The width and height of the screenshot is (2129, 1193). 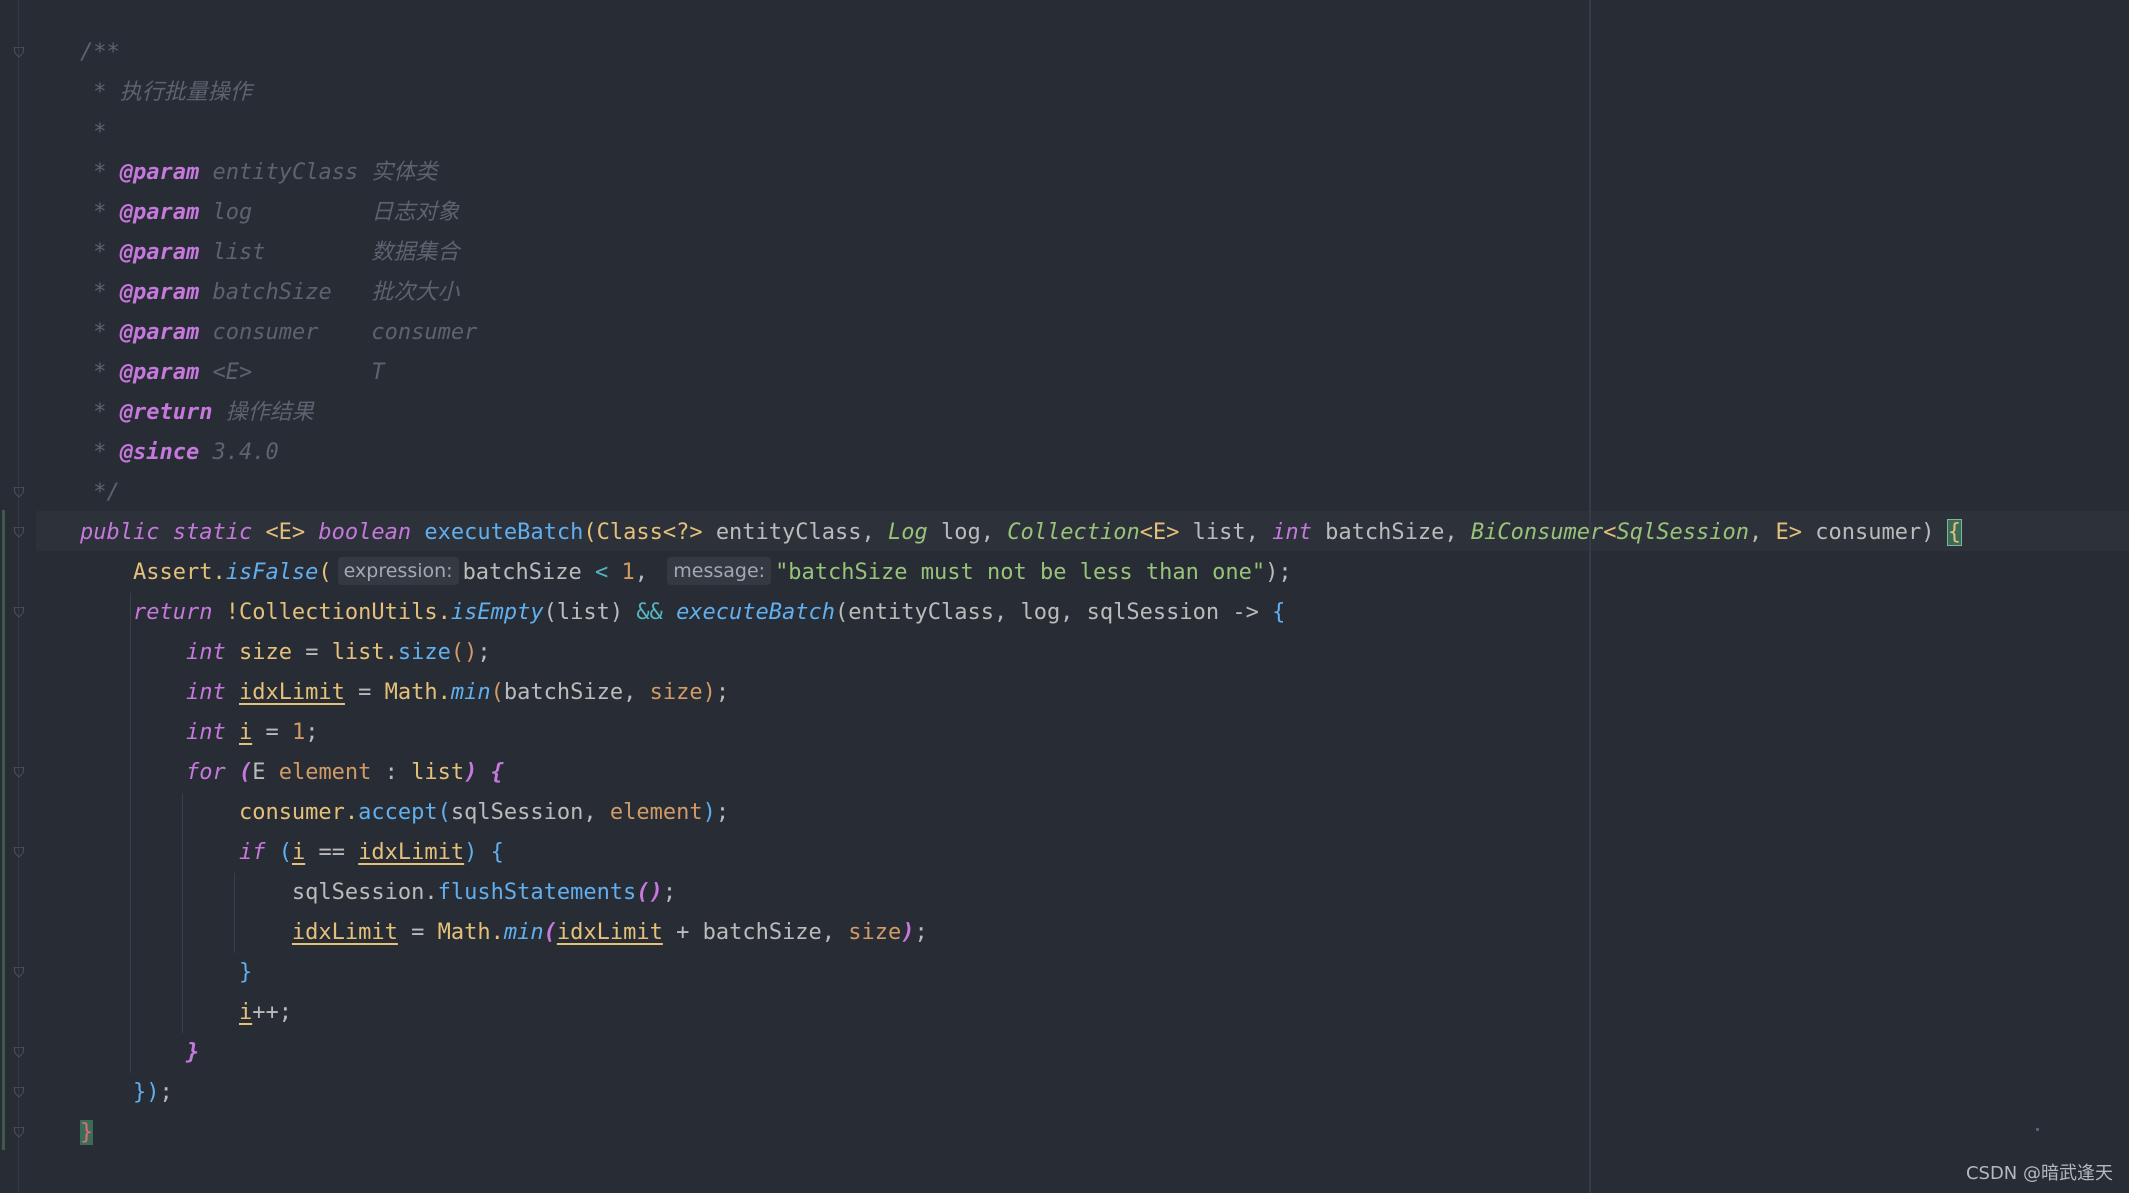 I want to click on code-token: consumer), so click(x=1881, y=532).